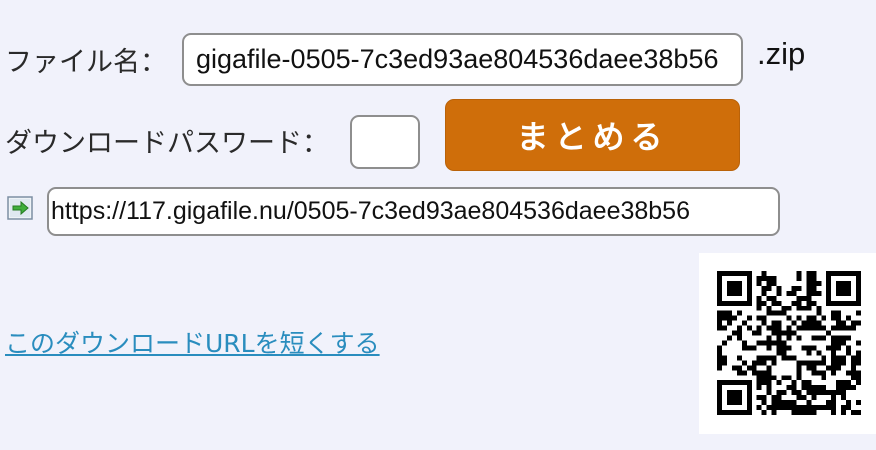 This screenshot has width=876, height=450. Describe the element at coordinates (462, 59) in the screenshot. I see `filename-input` at that location.